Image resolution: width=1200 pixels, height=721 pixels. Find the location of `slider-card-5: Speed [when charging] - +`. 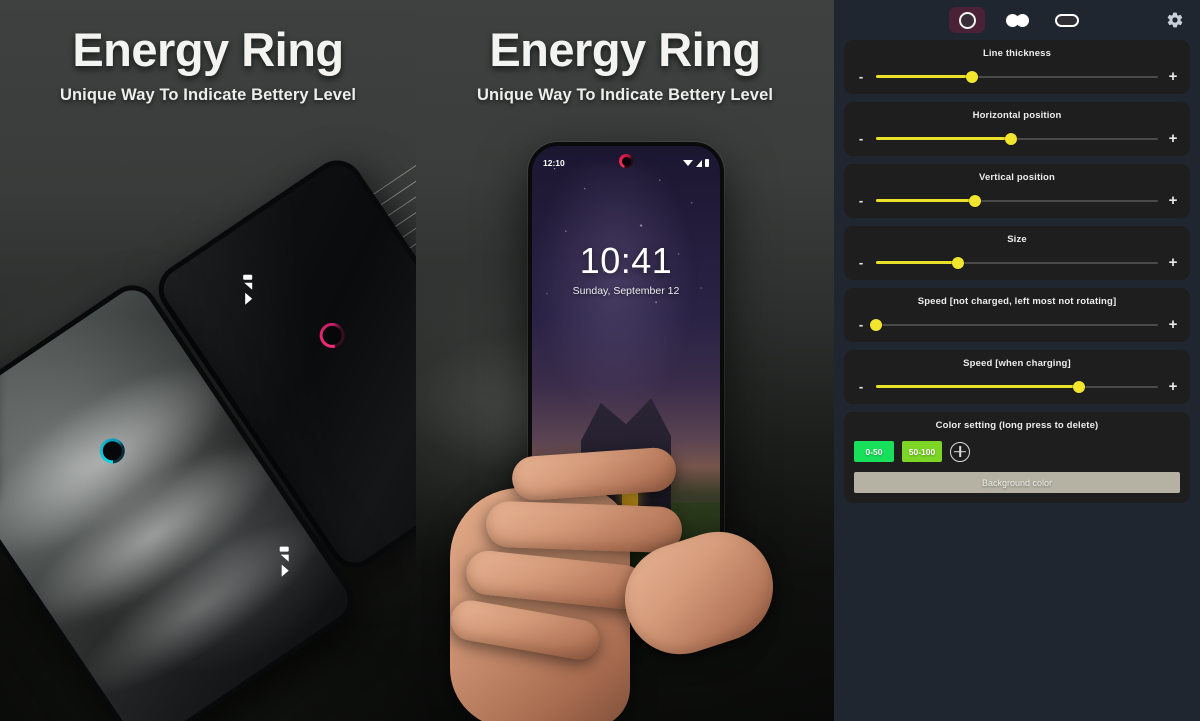

slider-card-5: Speed [when charging] - + is located at coordinates (1017, 377).